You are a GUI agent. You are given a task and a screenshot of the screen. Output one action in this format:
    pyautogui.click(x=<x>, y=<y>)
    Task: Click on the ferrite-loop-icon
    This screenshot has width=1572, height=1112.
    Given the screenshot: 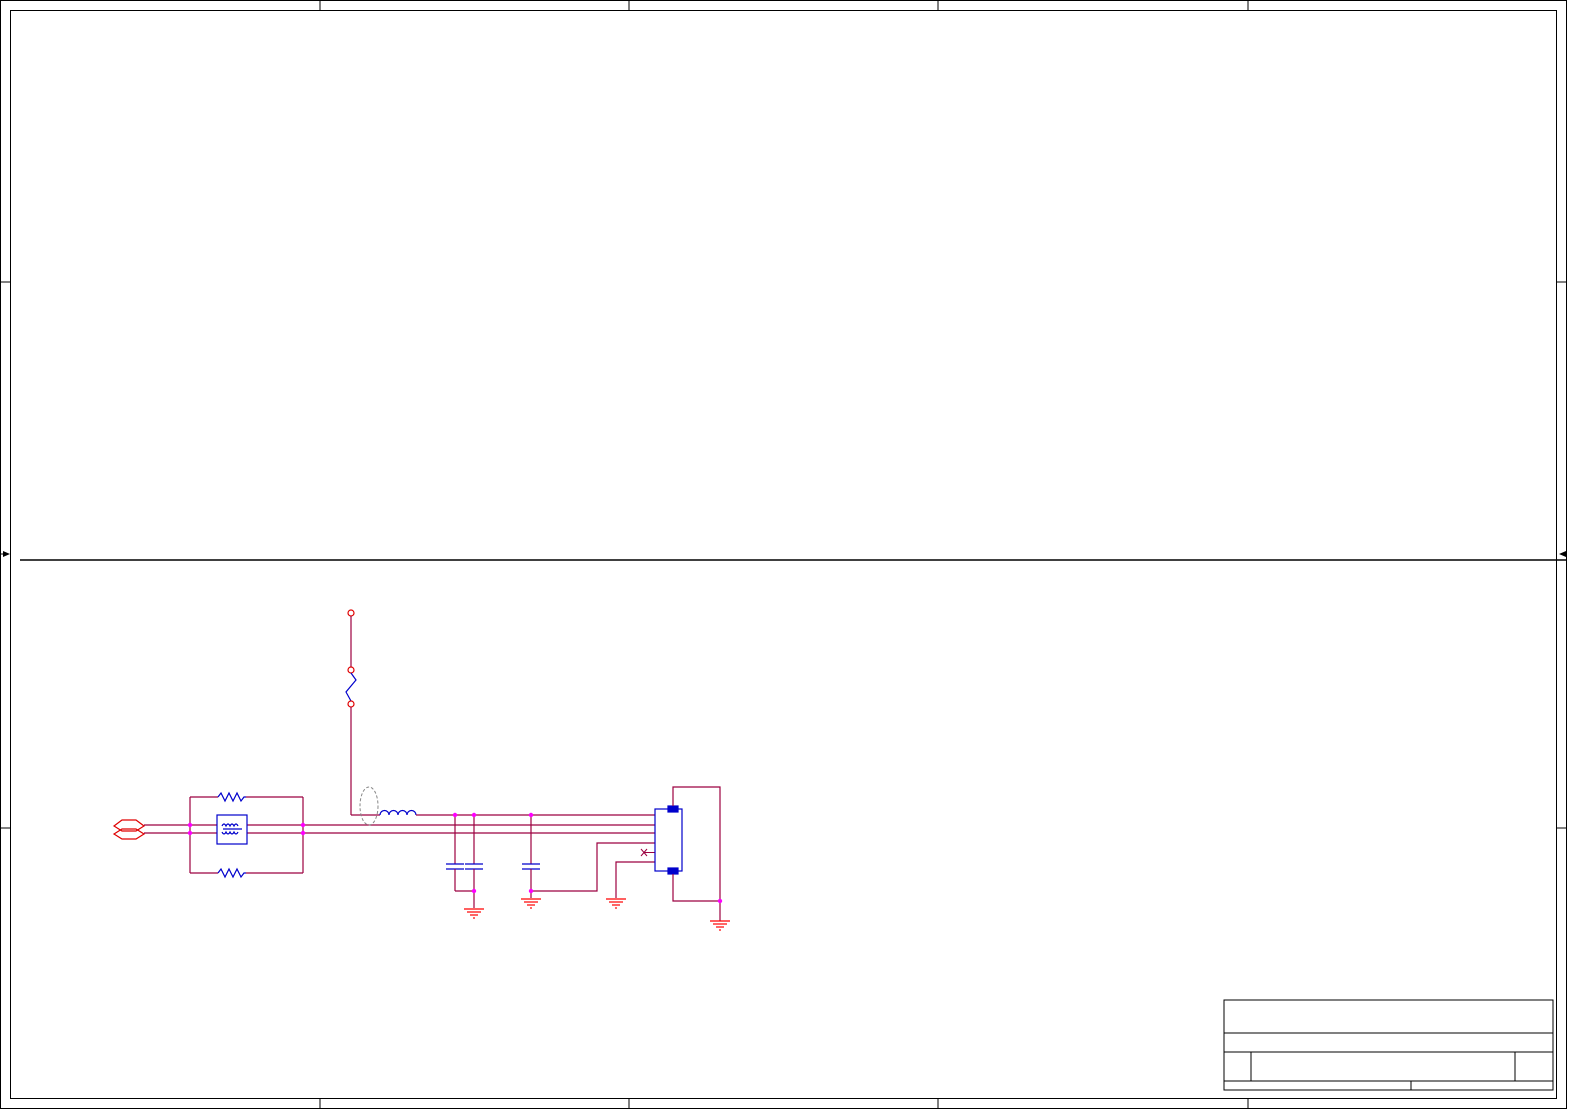 What is the action you would take?
    pyautogui.click(x=369, y=806)
    